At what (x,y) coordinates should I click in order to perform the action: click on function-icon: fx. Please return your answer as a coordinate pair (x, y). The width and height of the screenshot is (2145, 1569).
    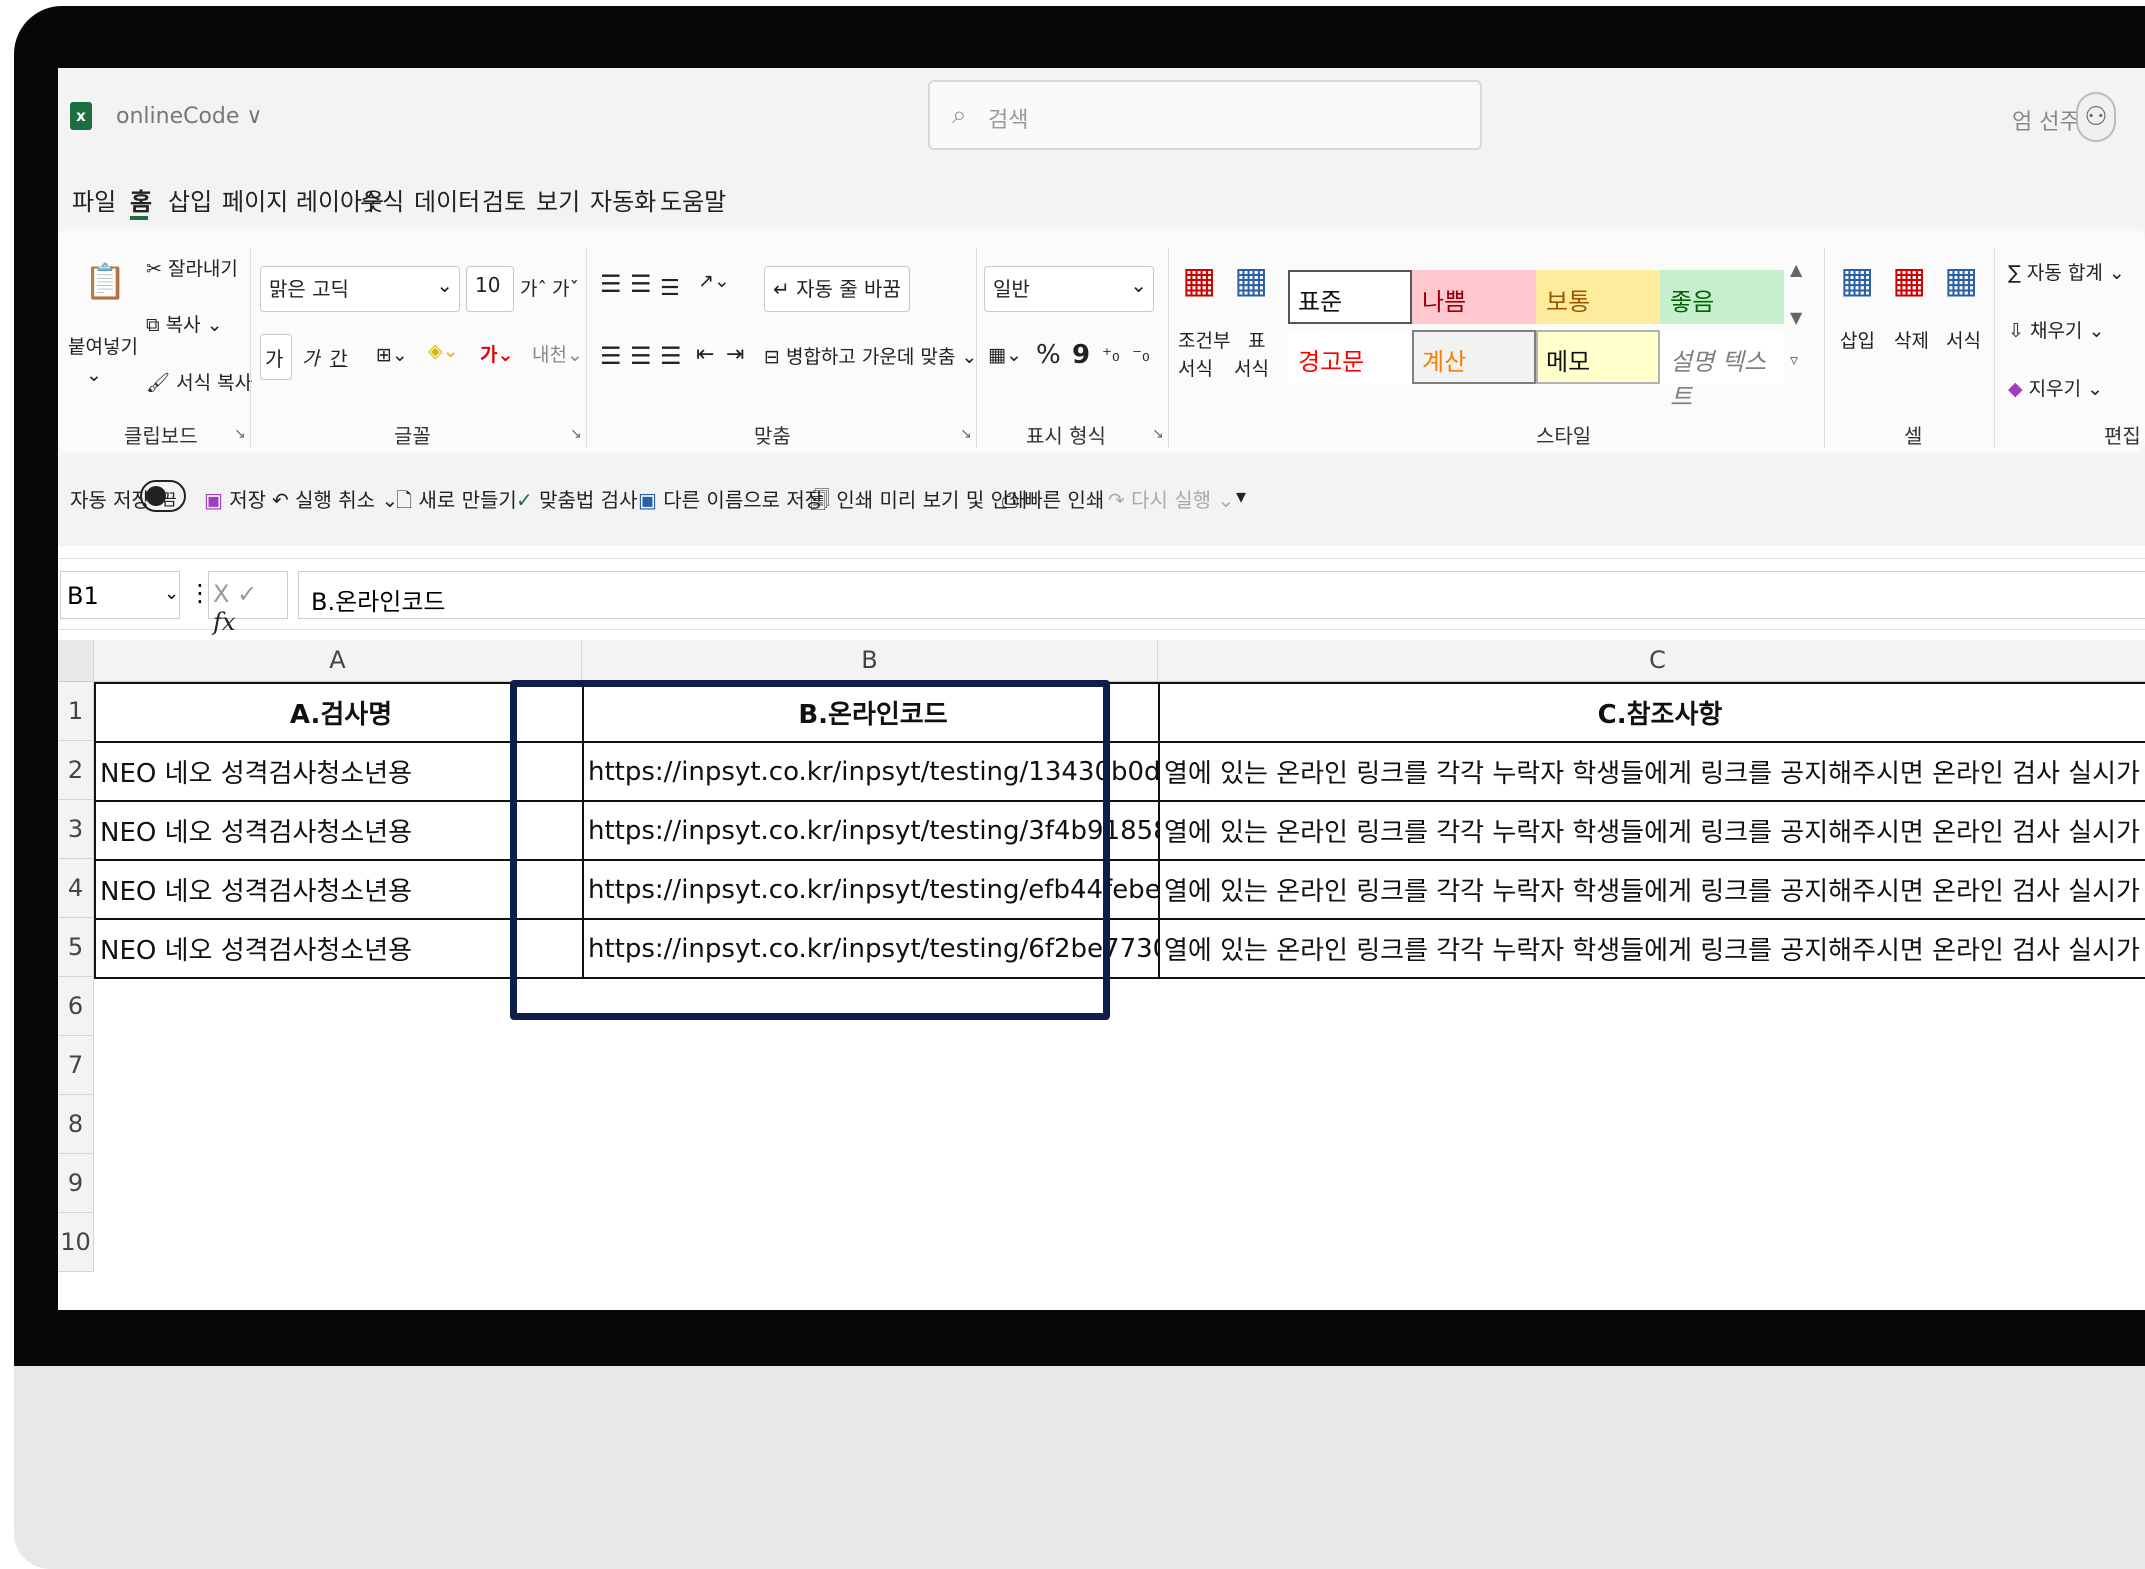
    Looking at the image, I should click on (224, 622).